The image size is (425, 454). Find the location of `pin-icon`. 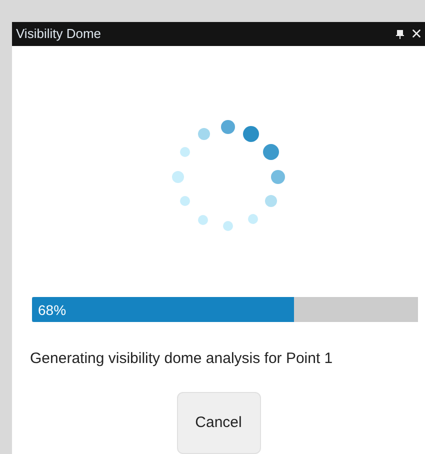

pin-icon is located at coordinates (400, 33).